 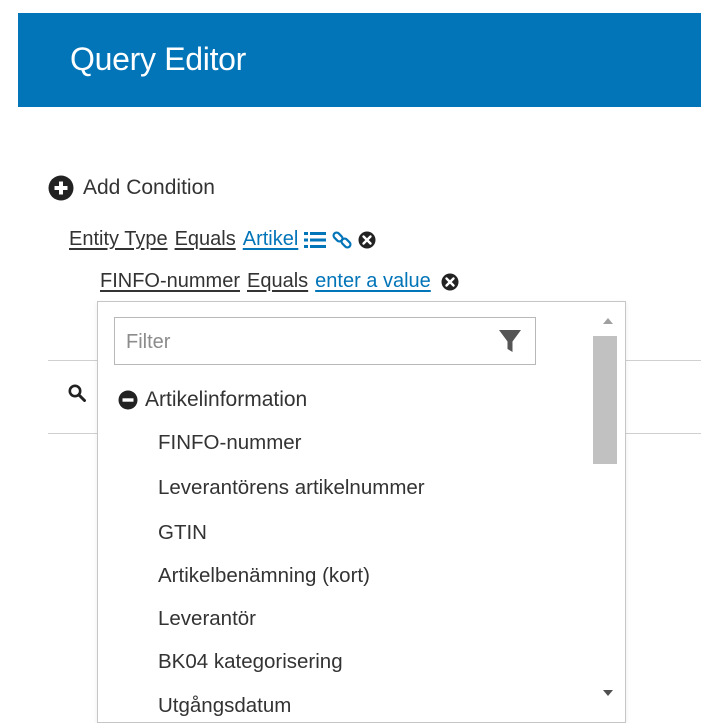 What do you see at coordinates (128, 400) in the screenshot?
I see `minus-circle-icon` at bounding box center [128, 400].